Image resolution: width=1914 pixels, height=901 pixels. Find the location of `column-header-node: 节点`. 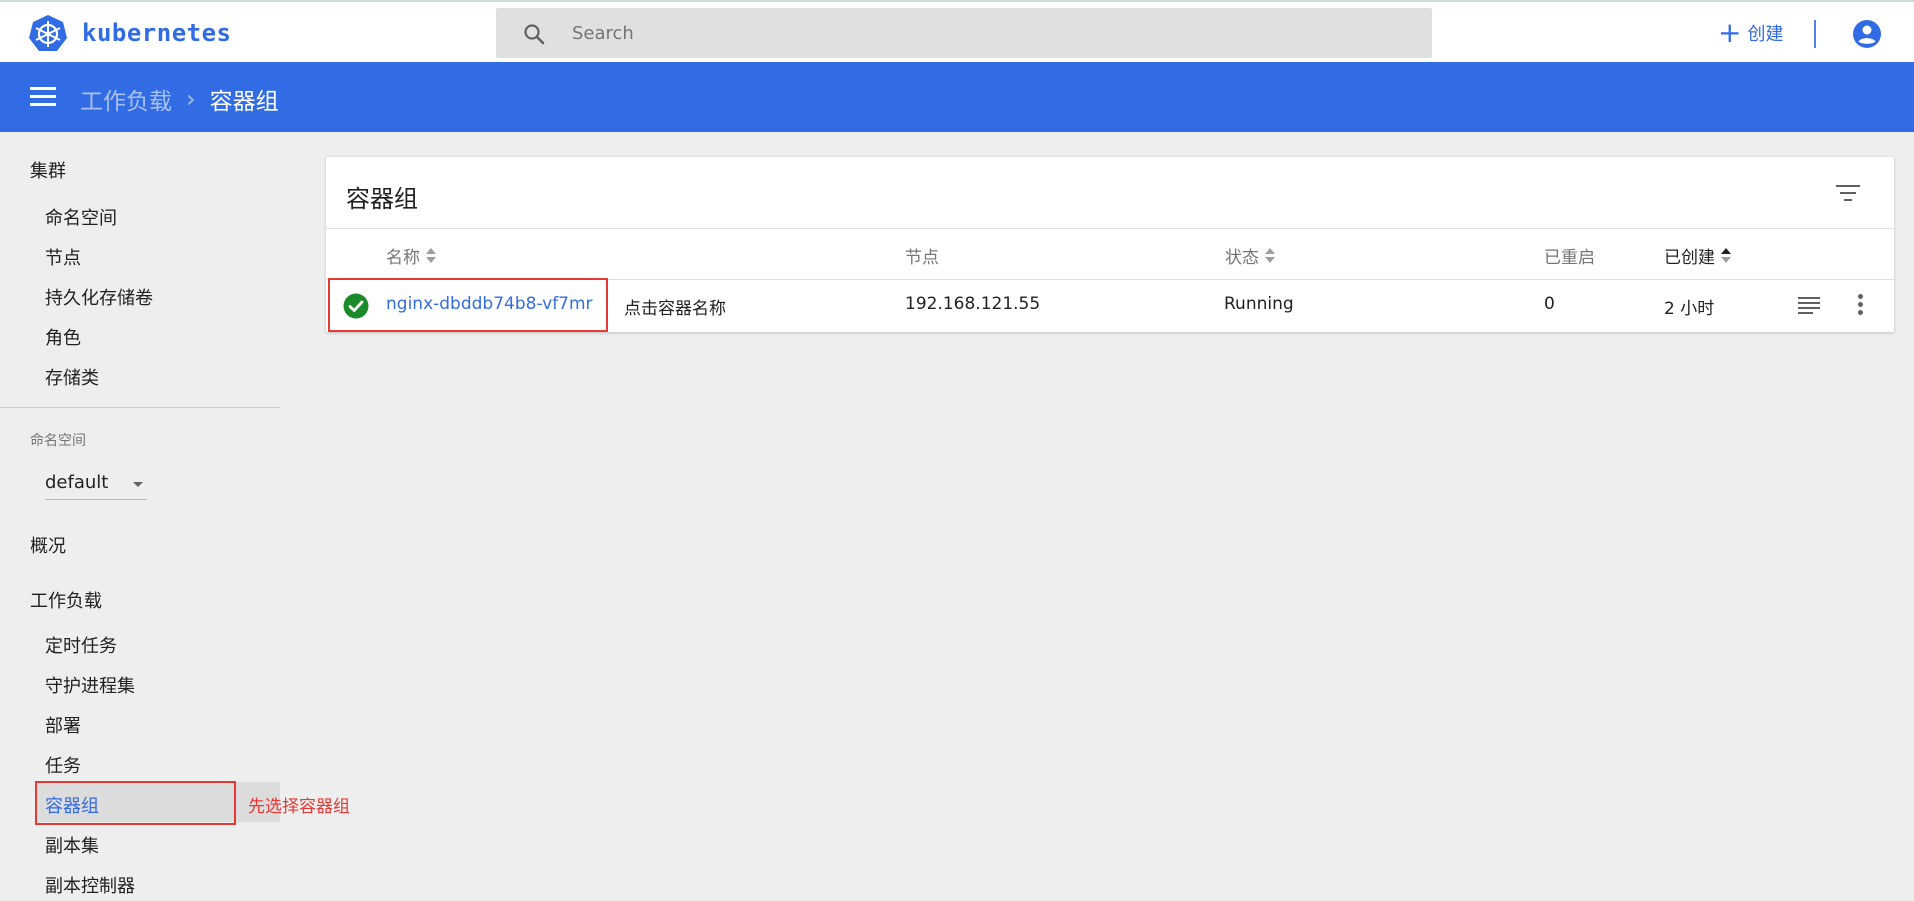

column-header-node: 节点 is located at coordinates (922, 255).